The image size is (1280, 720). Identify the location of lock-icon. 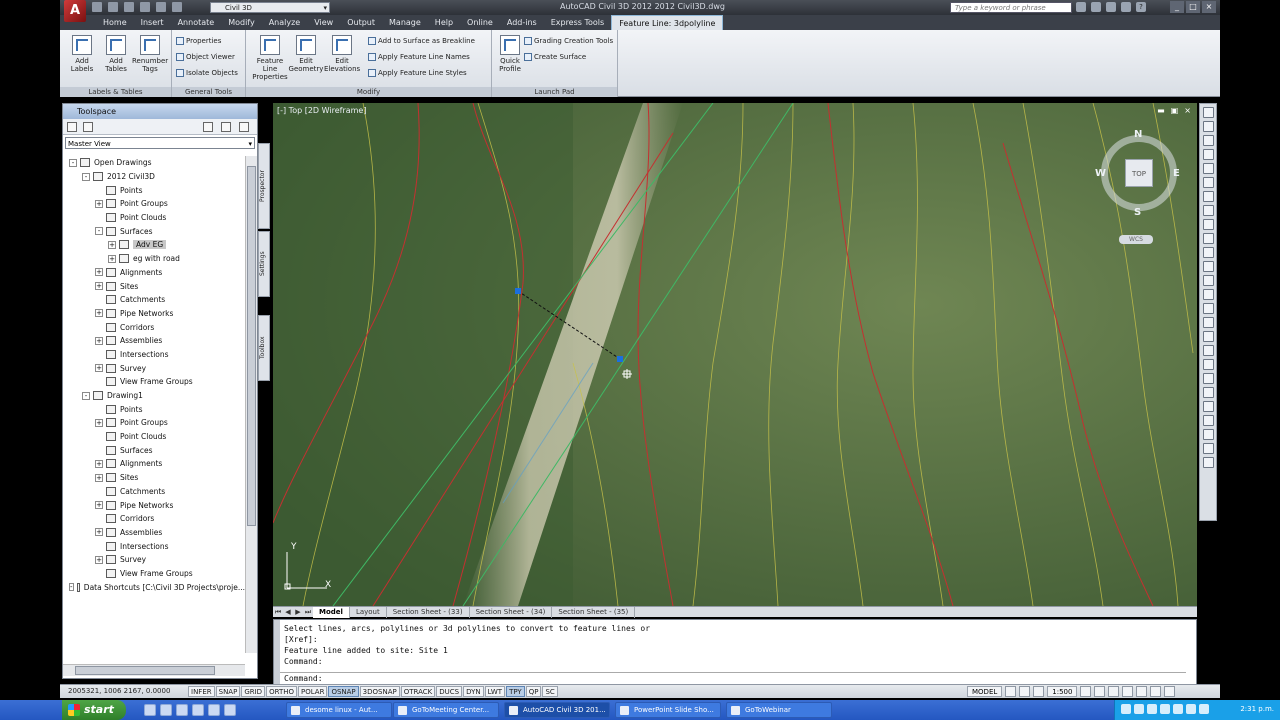
(1128, 691).